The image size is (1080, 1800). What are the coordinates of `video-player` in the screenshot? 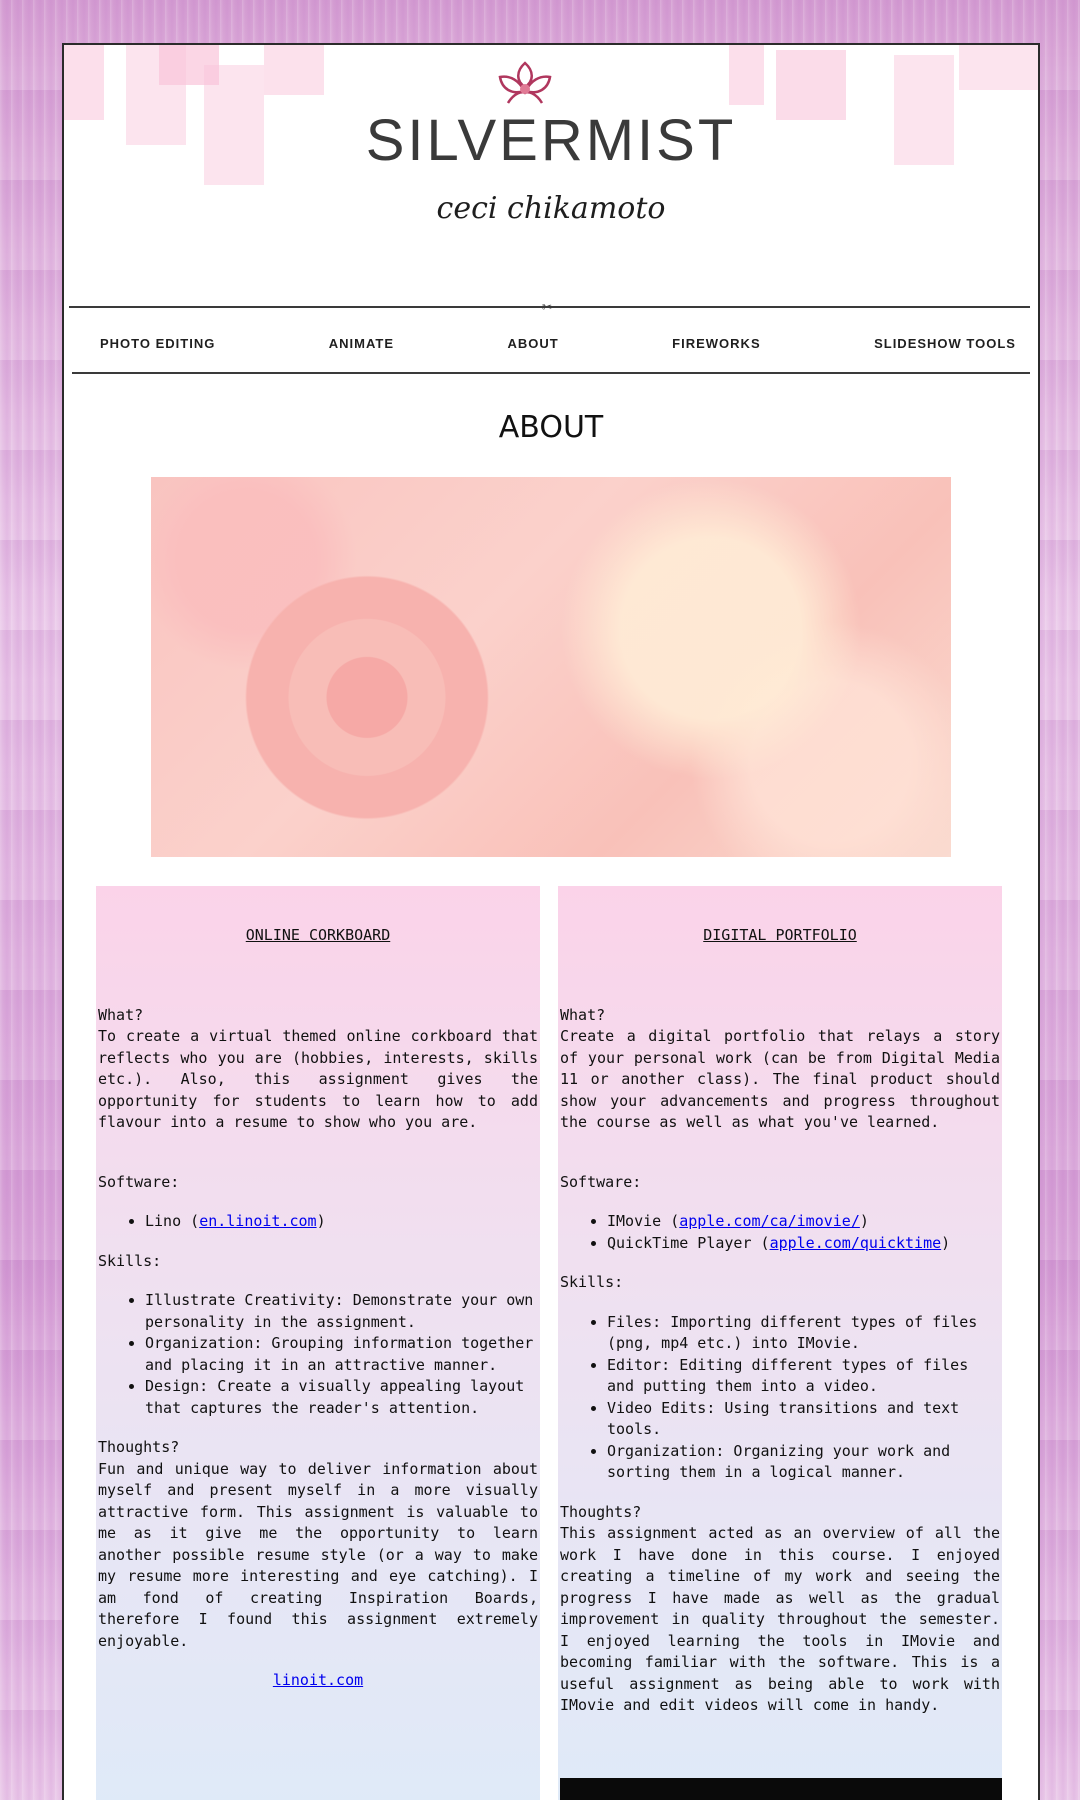 It's located at (781, 1789).